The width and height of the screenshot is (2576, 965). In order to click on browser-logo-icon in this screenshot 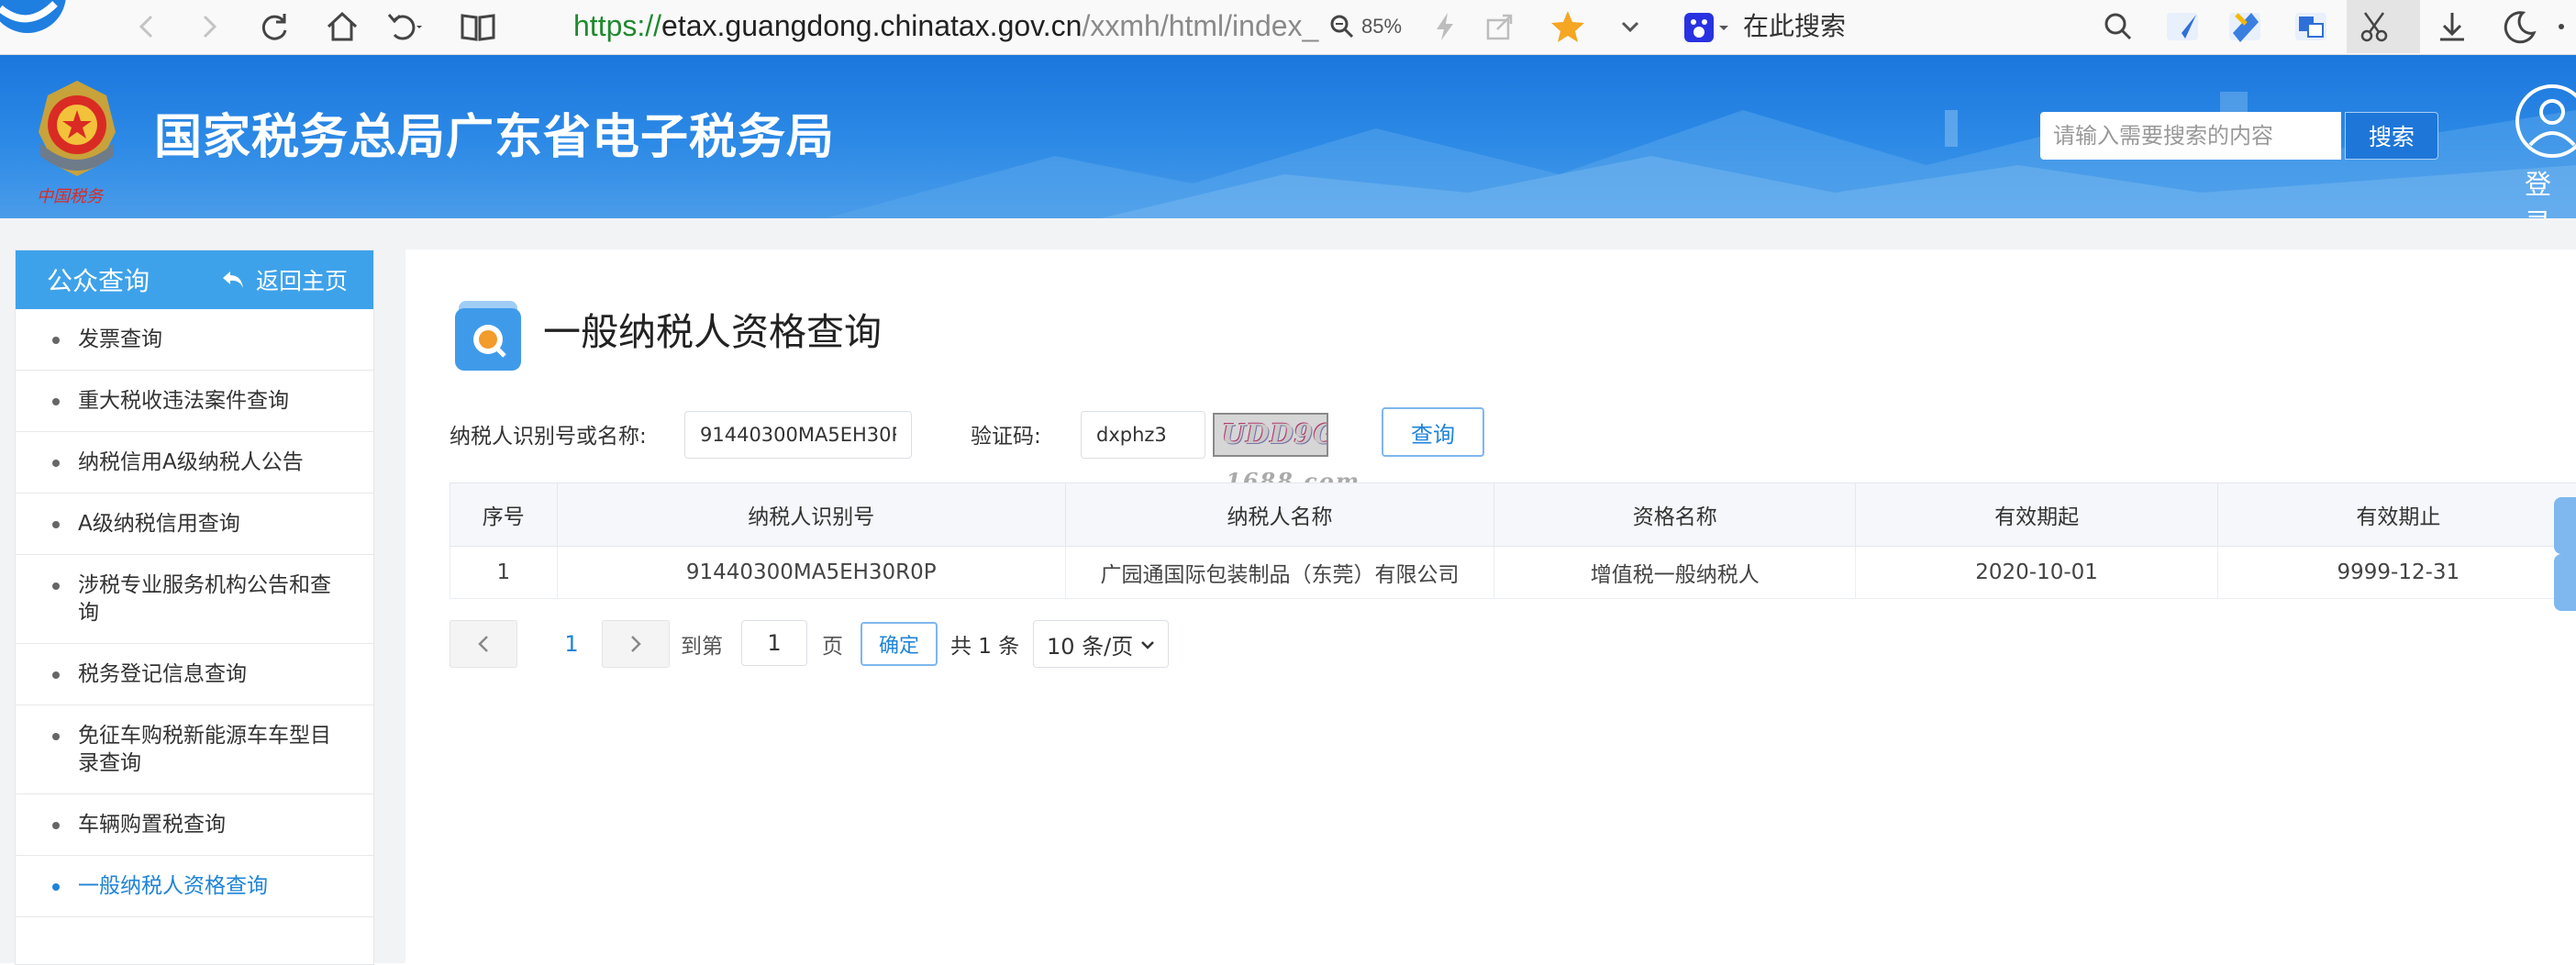, I will do `click(41, 20)`.